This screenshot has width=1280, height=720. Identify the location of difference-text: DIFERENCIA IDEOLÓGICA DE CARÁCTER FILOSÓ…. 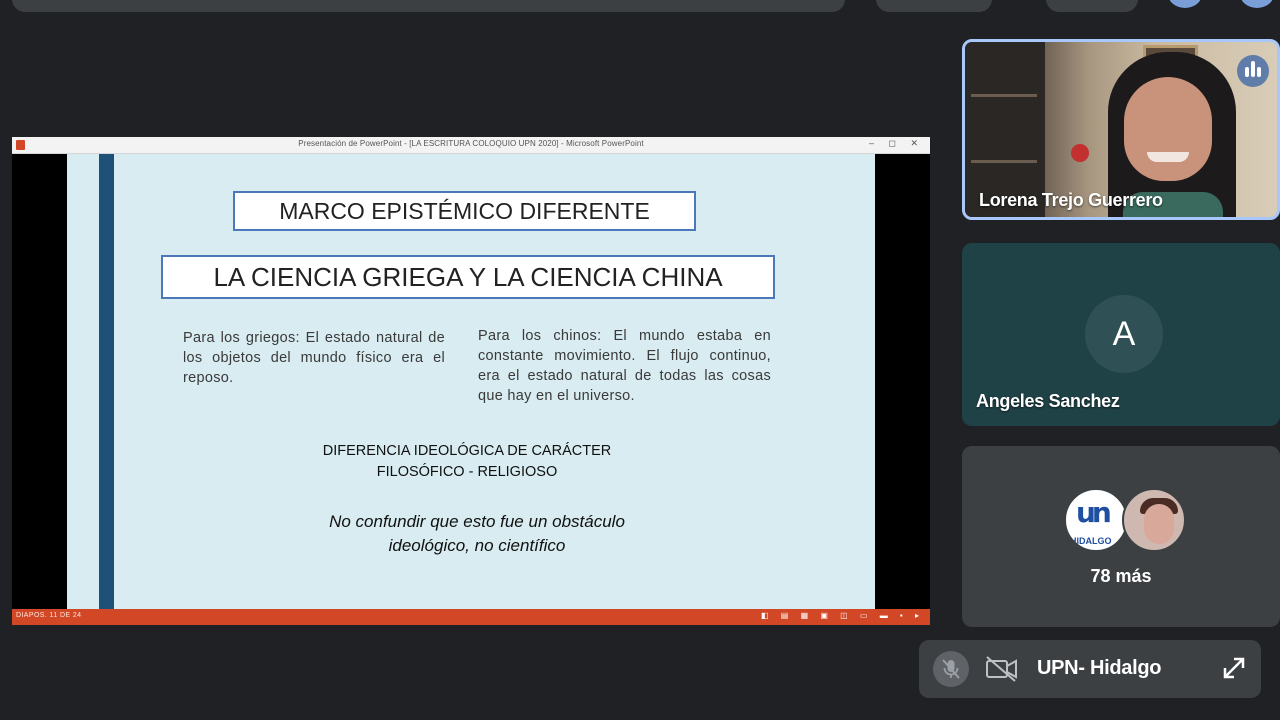
(467, 462).